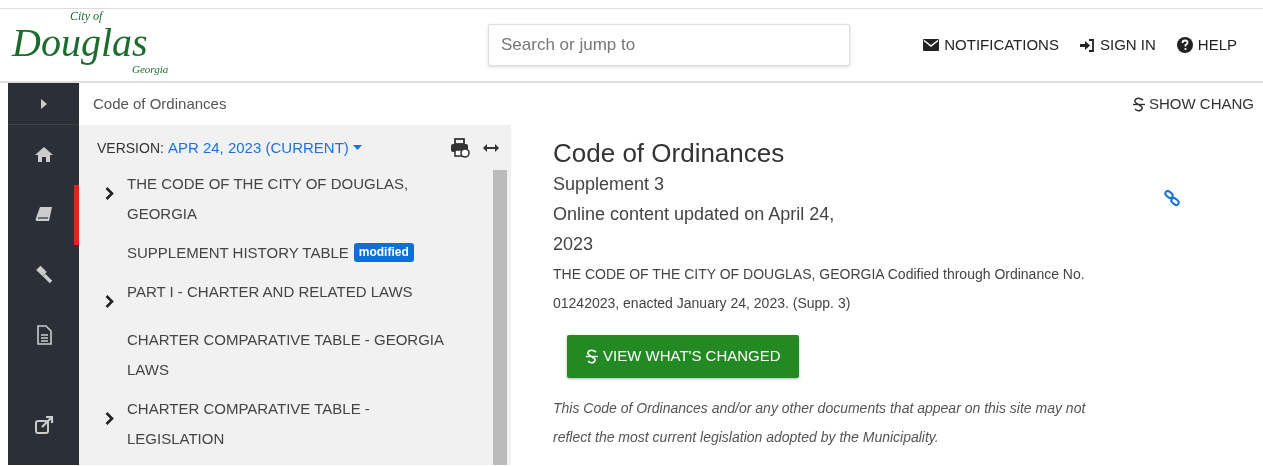 The height and width of the screenshot is (466, 1263). Describe the element at coordinates (1172, 198) in the screenshot. I see `link-icon` at that location.